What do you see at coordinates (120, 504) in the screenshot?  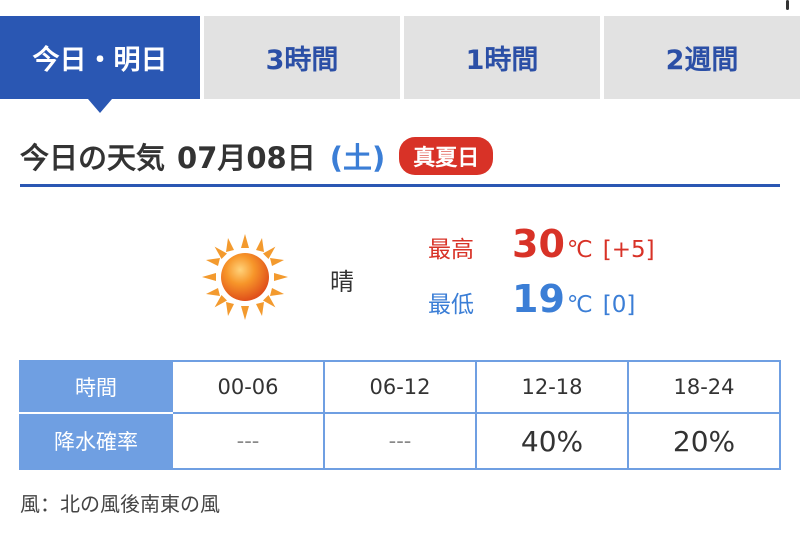 I see `wind-info: 風：北の風後南東の風` at bounding box center [120, 504].